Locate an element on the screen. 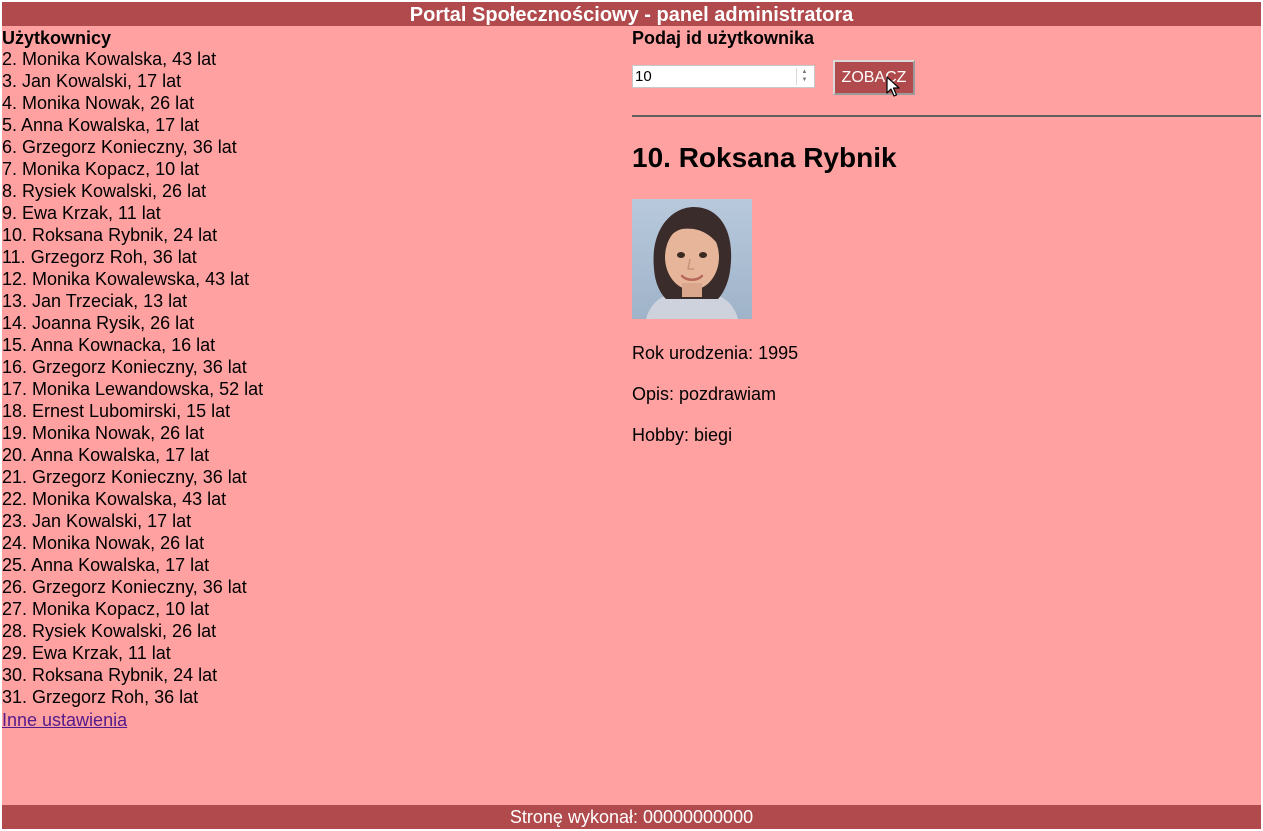 The width and height of the screenshot is (1263, 831). user-list-item: 7. Monika Kopacz, 10 lat is located at coordinates (101, 169).